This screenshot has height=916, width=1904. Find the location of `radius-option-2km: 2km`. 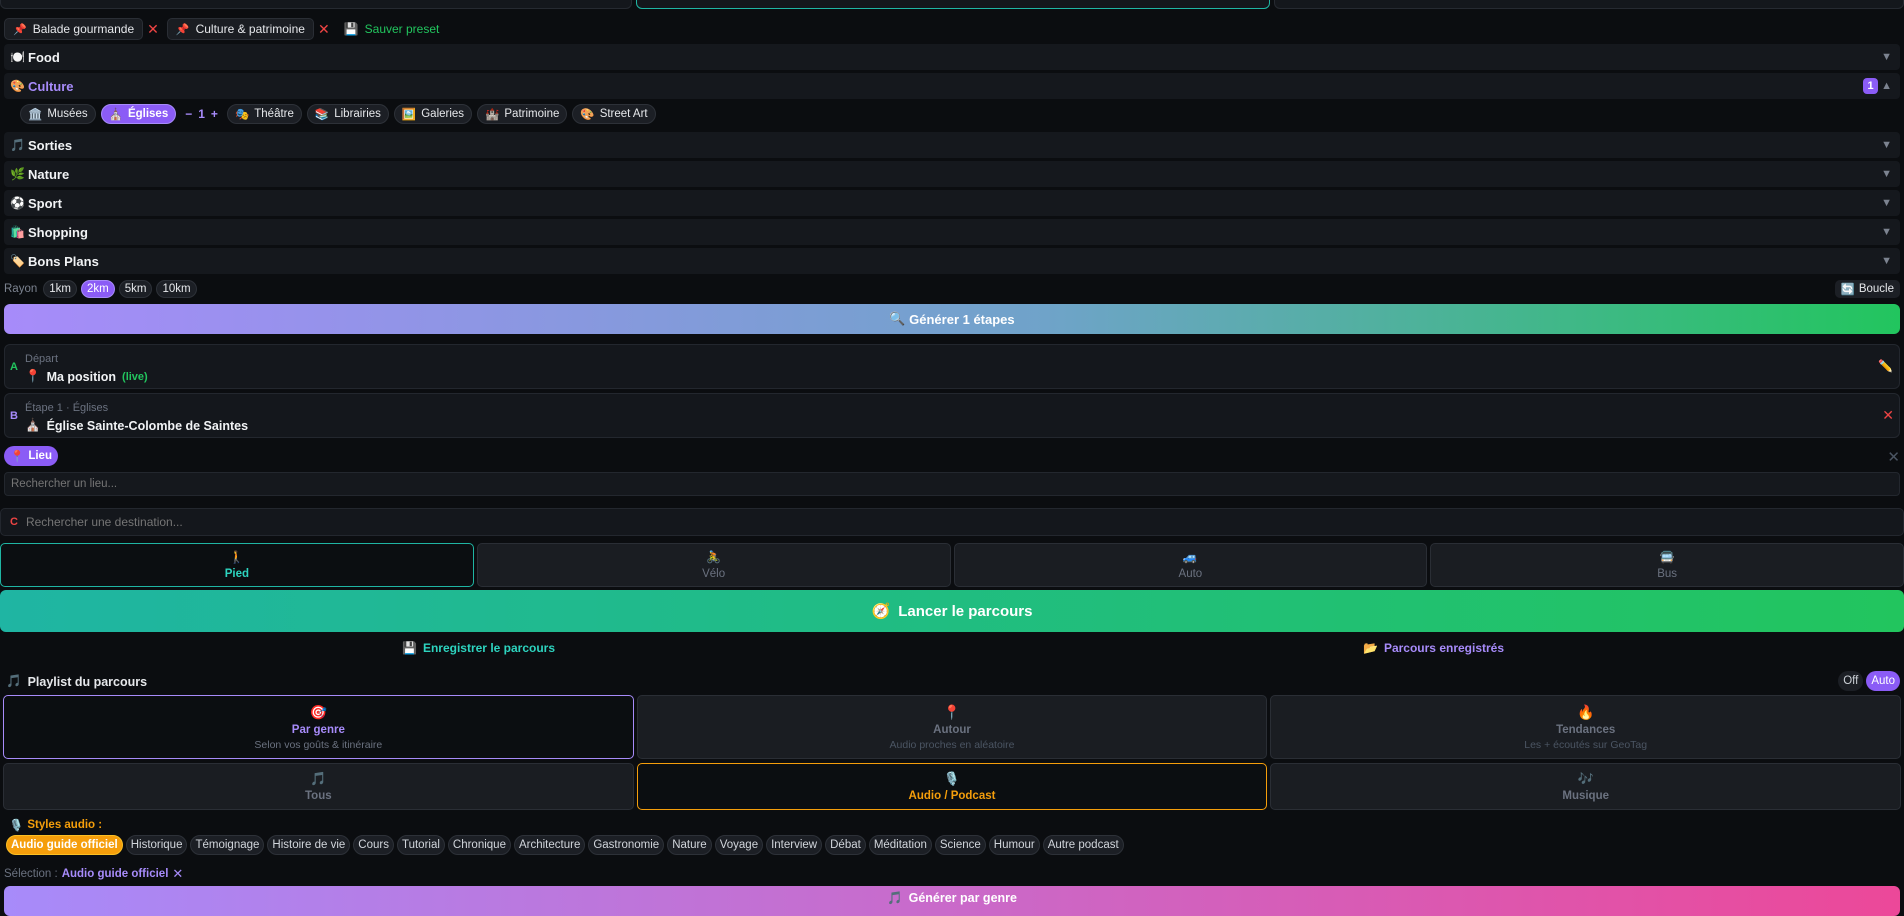

radius-option-2km: 2km is located at coordinates (97, 289).